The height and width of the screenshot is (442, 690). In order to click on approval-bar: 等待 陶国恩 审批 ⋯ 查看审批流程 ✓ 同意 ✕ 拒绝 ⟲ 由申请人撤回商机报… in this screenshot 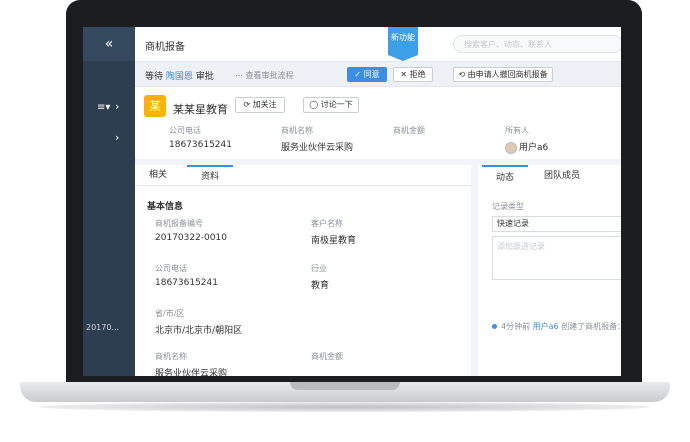, I will do `click(378, 74)`.